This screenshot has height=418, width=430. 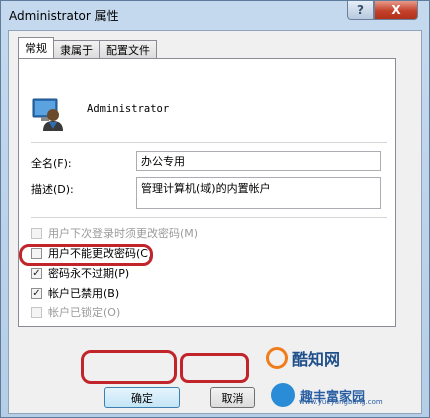 What do you see at coordinates (327, 395) in the screenshot?
I see `watermark-site: 趣丰富家园 www.yueyangbang.com` at bounding box center [327, 395].